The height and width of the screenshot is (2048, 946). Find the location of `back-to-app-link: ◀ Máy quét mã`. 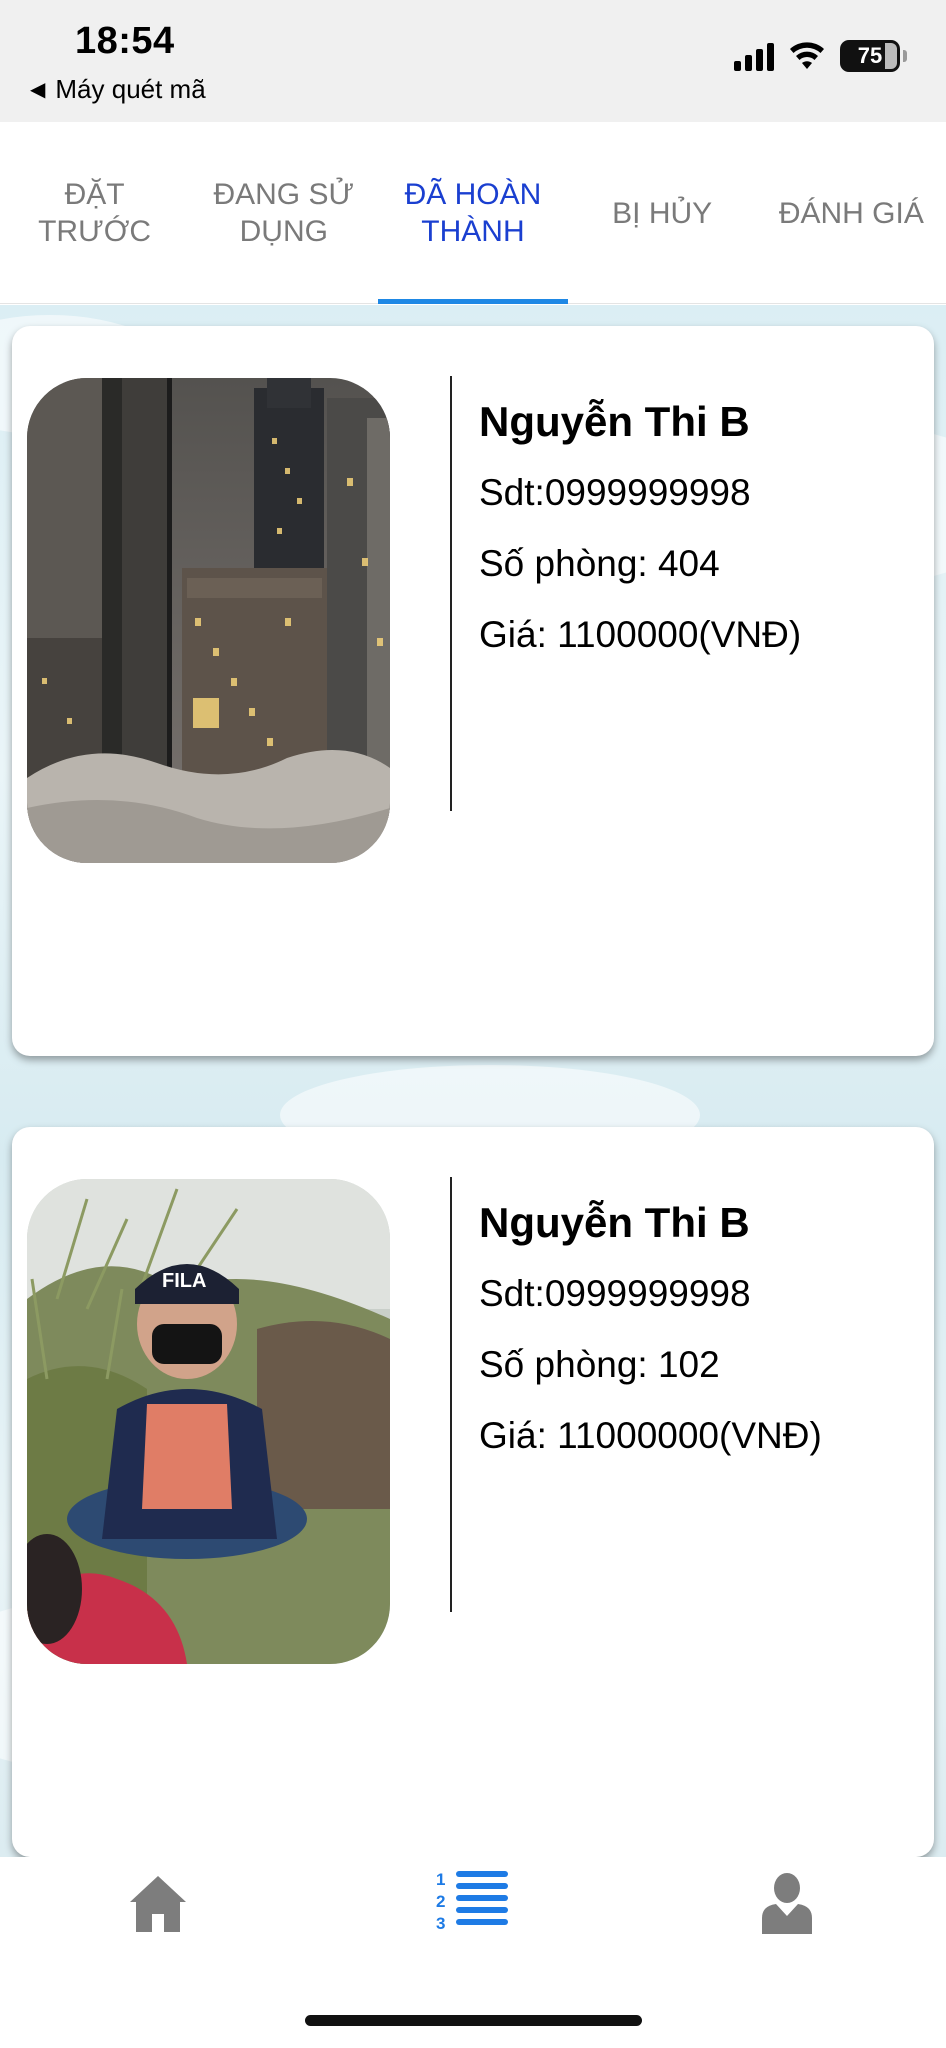

back-to-app-link: ◀ Máy quét mã is located at coordinates (118, 89).